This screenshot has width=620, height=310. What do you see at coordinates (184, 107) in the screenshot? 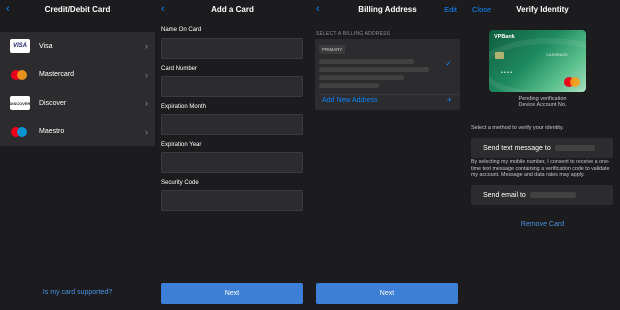
I see `expiration-month-label: Expiration Month` at bounding box center [184, 107].